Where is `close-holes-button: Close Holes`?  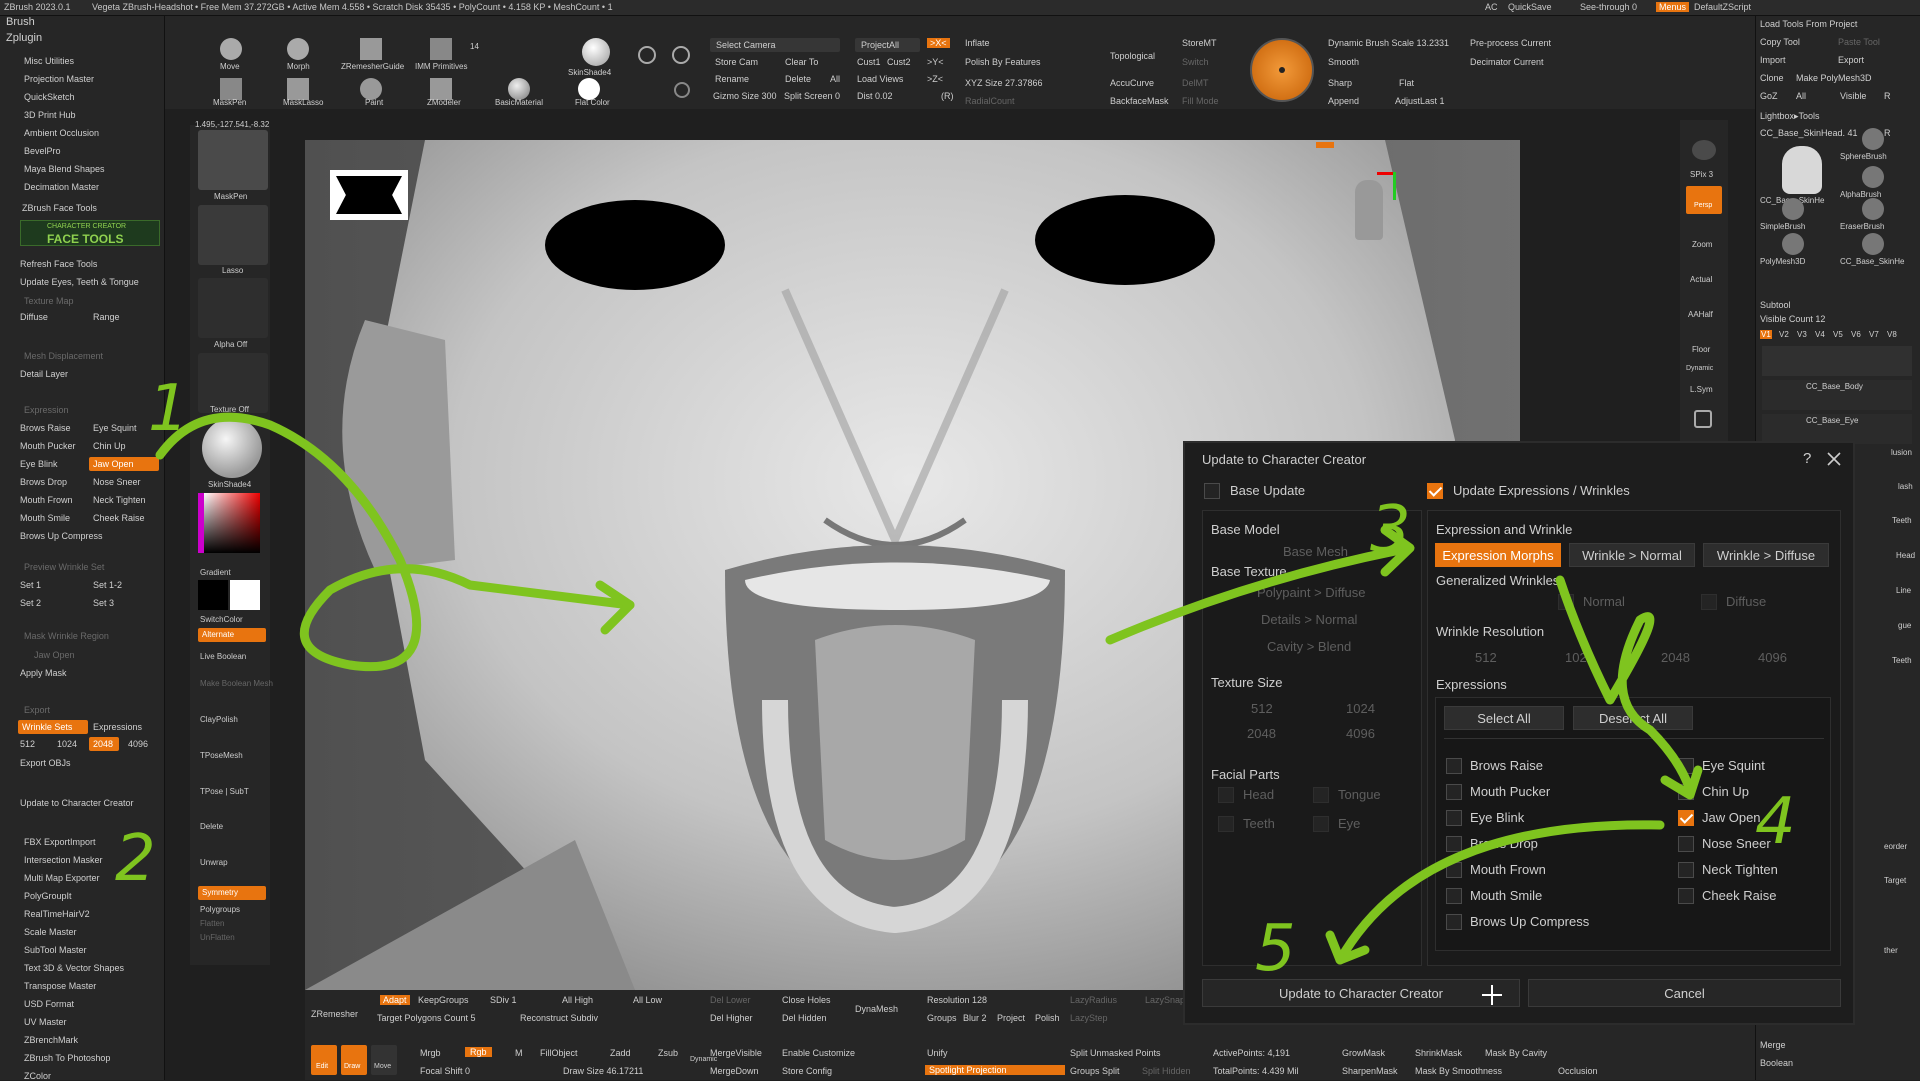
close-holes-button: Close Holes is located at coordinates (806, 1000).